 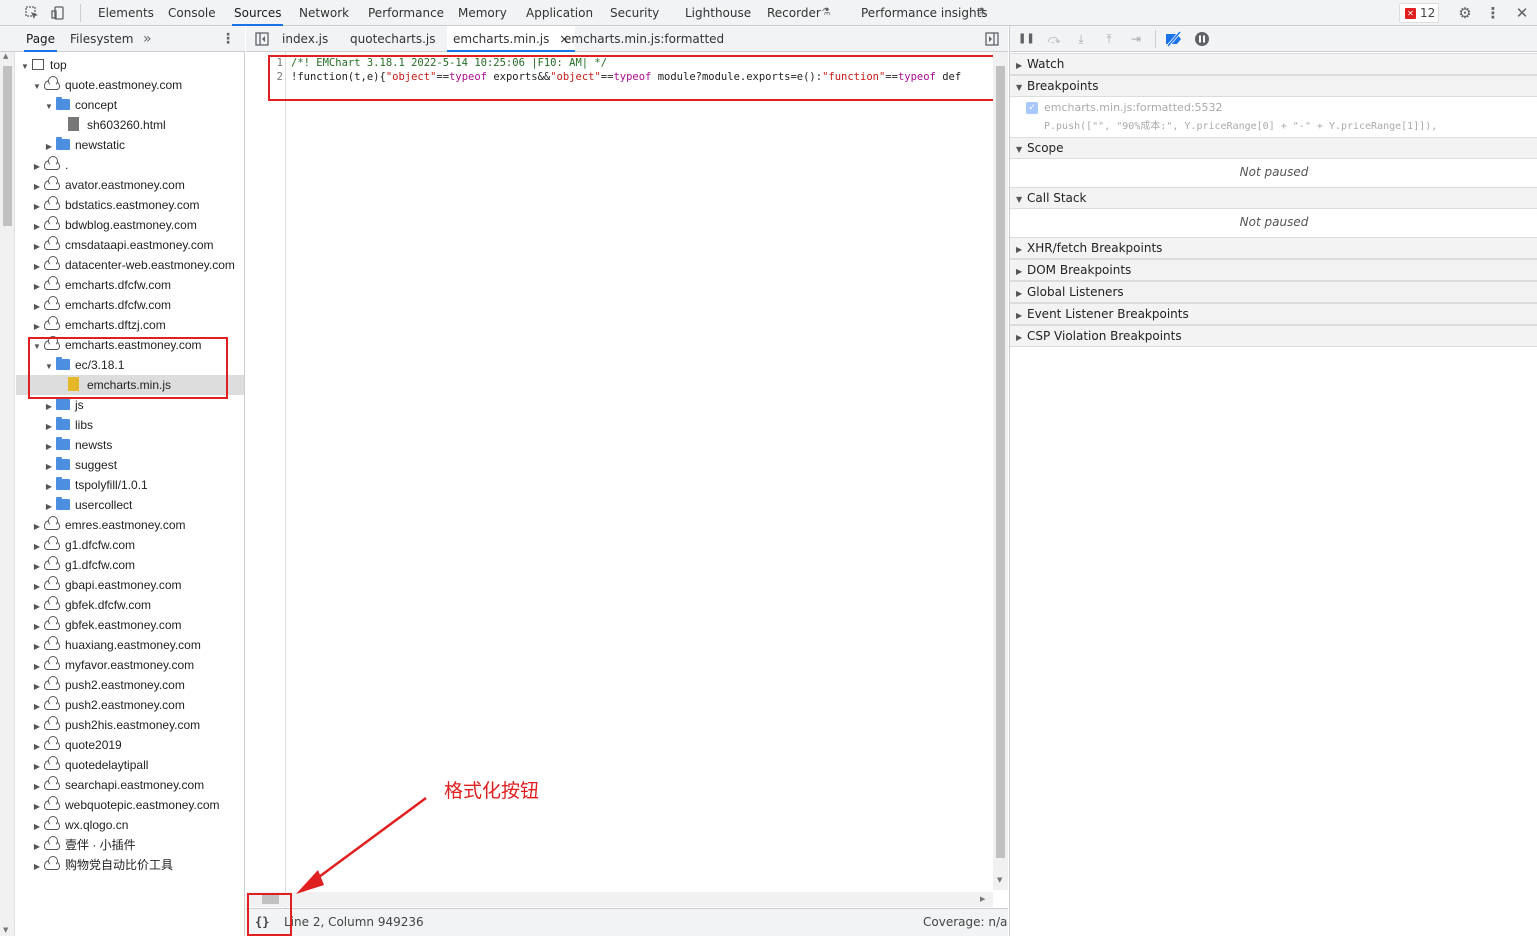 What do you see at coordinates (1202, 39) in the screenshot?
I see `pause-on-exceptions-icon` at bounding box center [1202, 39].